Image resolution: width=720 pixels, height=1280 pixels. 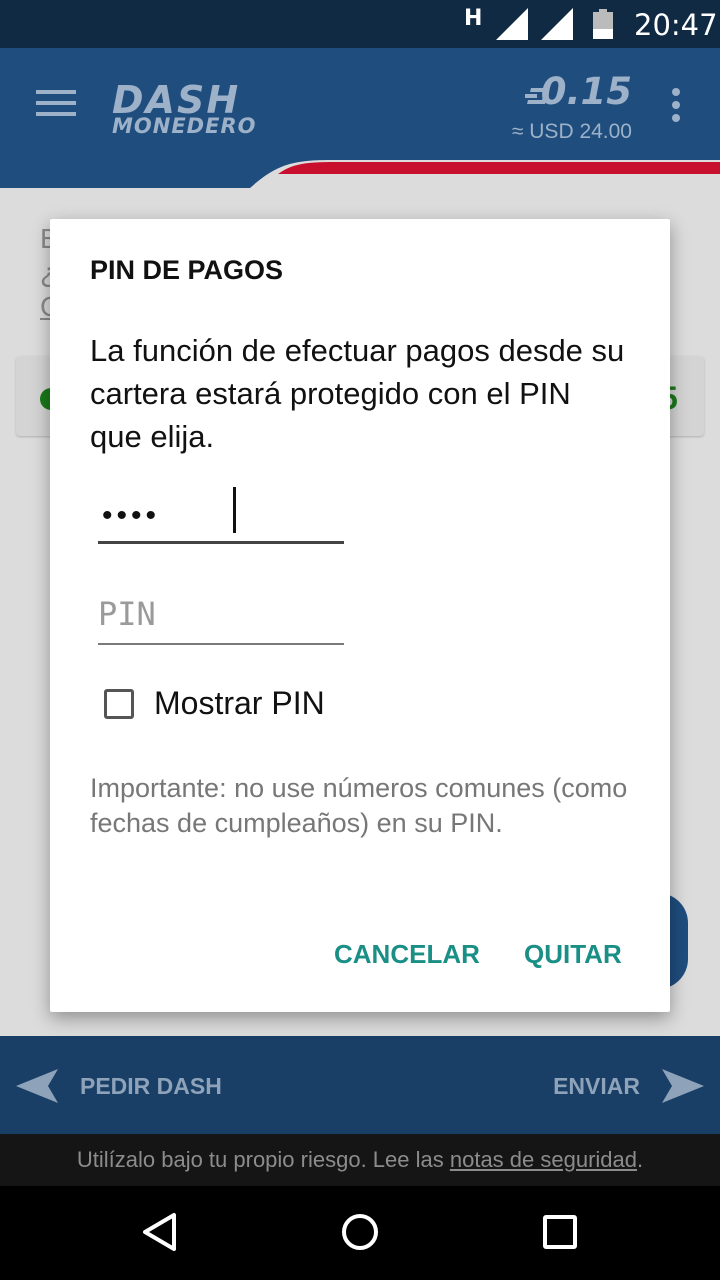 What do you see at coordinates (184, 126) in the screenshot?
I see `logo-subtitle: MONEDERO` at bounding box center [184, 126].